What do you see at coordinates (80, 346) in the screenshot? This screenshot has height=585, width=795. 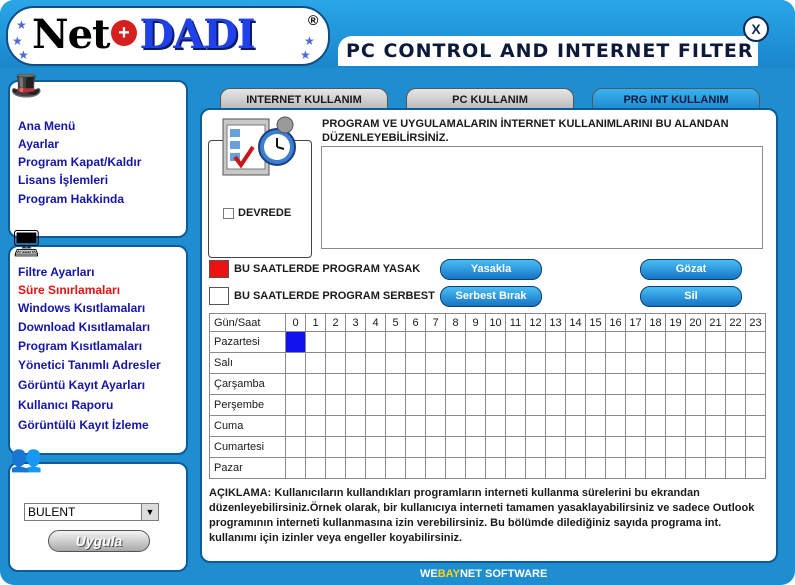 I see `sidebar-item-program-kisit: Program Kısıtlamaları` at bounding box center [80, 346].